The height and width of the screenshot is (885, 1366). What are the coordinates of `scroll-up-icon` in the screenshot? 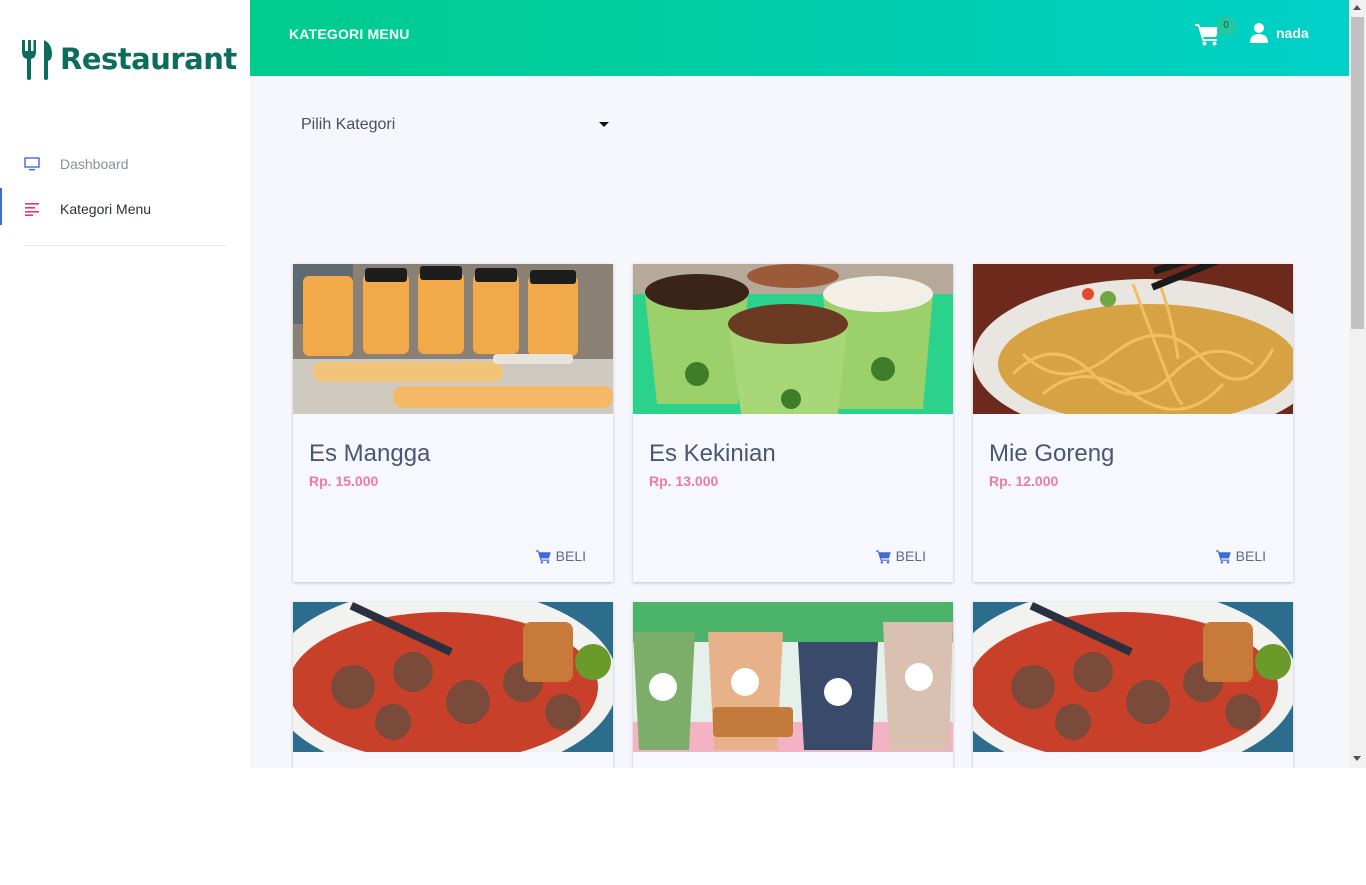 It's located at (1357, 7).